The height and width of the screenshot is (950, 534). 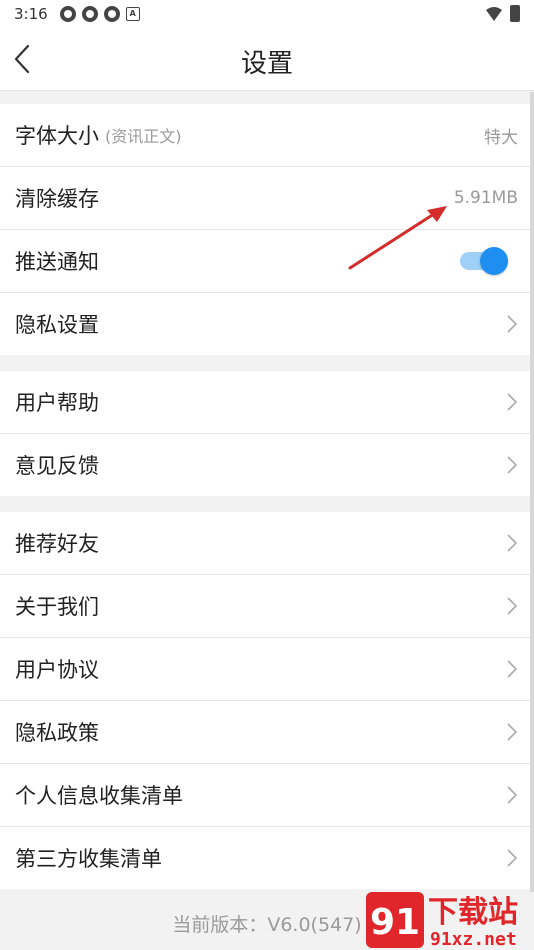 I want to click on row-recommend-friends: 推荐好友, so click(x=265, y=543).